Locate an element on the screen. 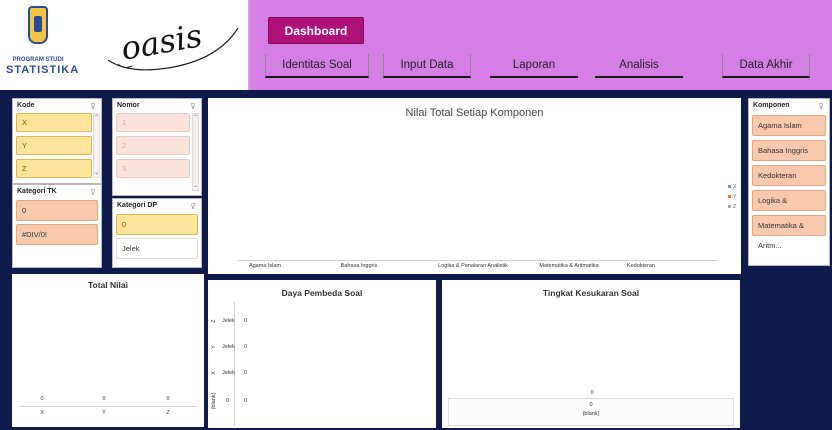  kesukaran-bar-area: 0 (blank) is located at coordinates (591, 412).